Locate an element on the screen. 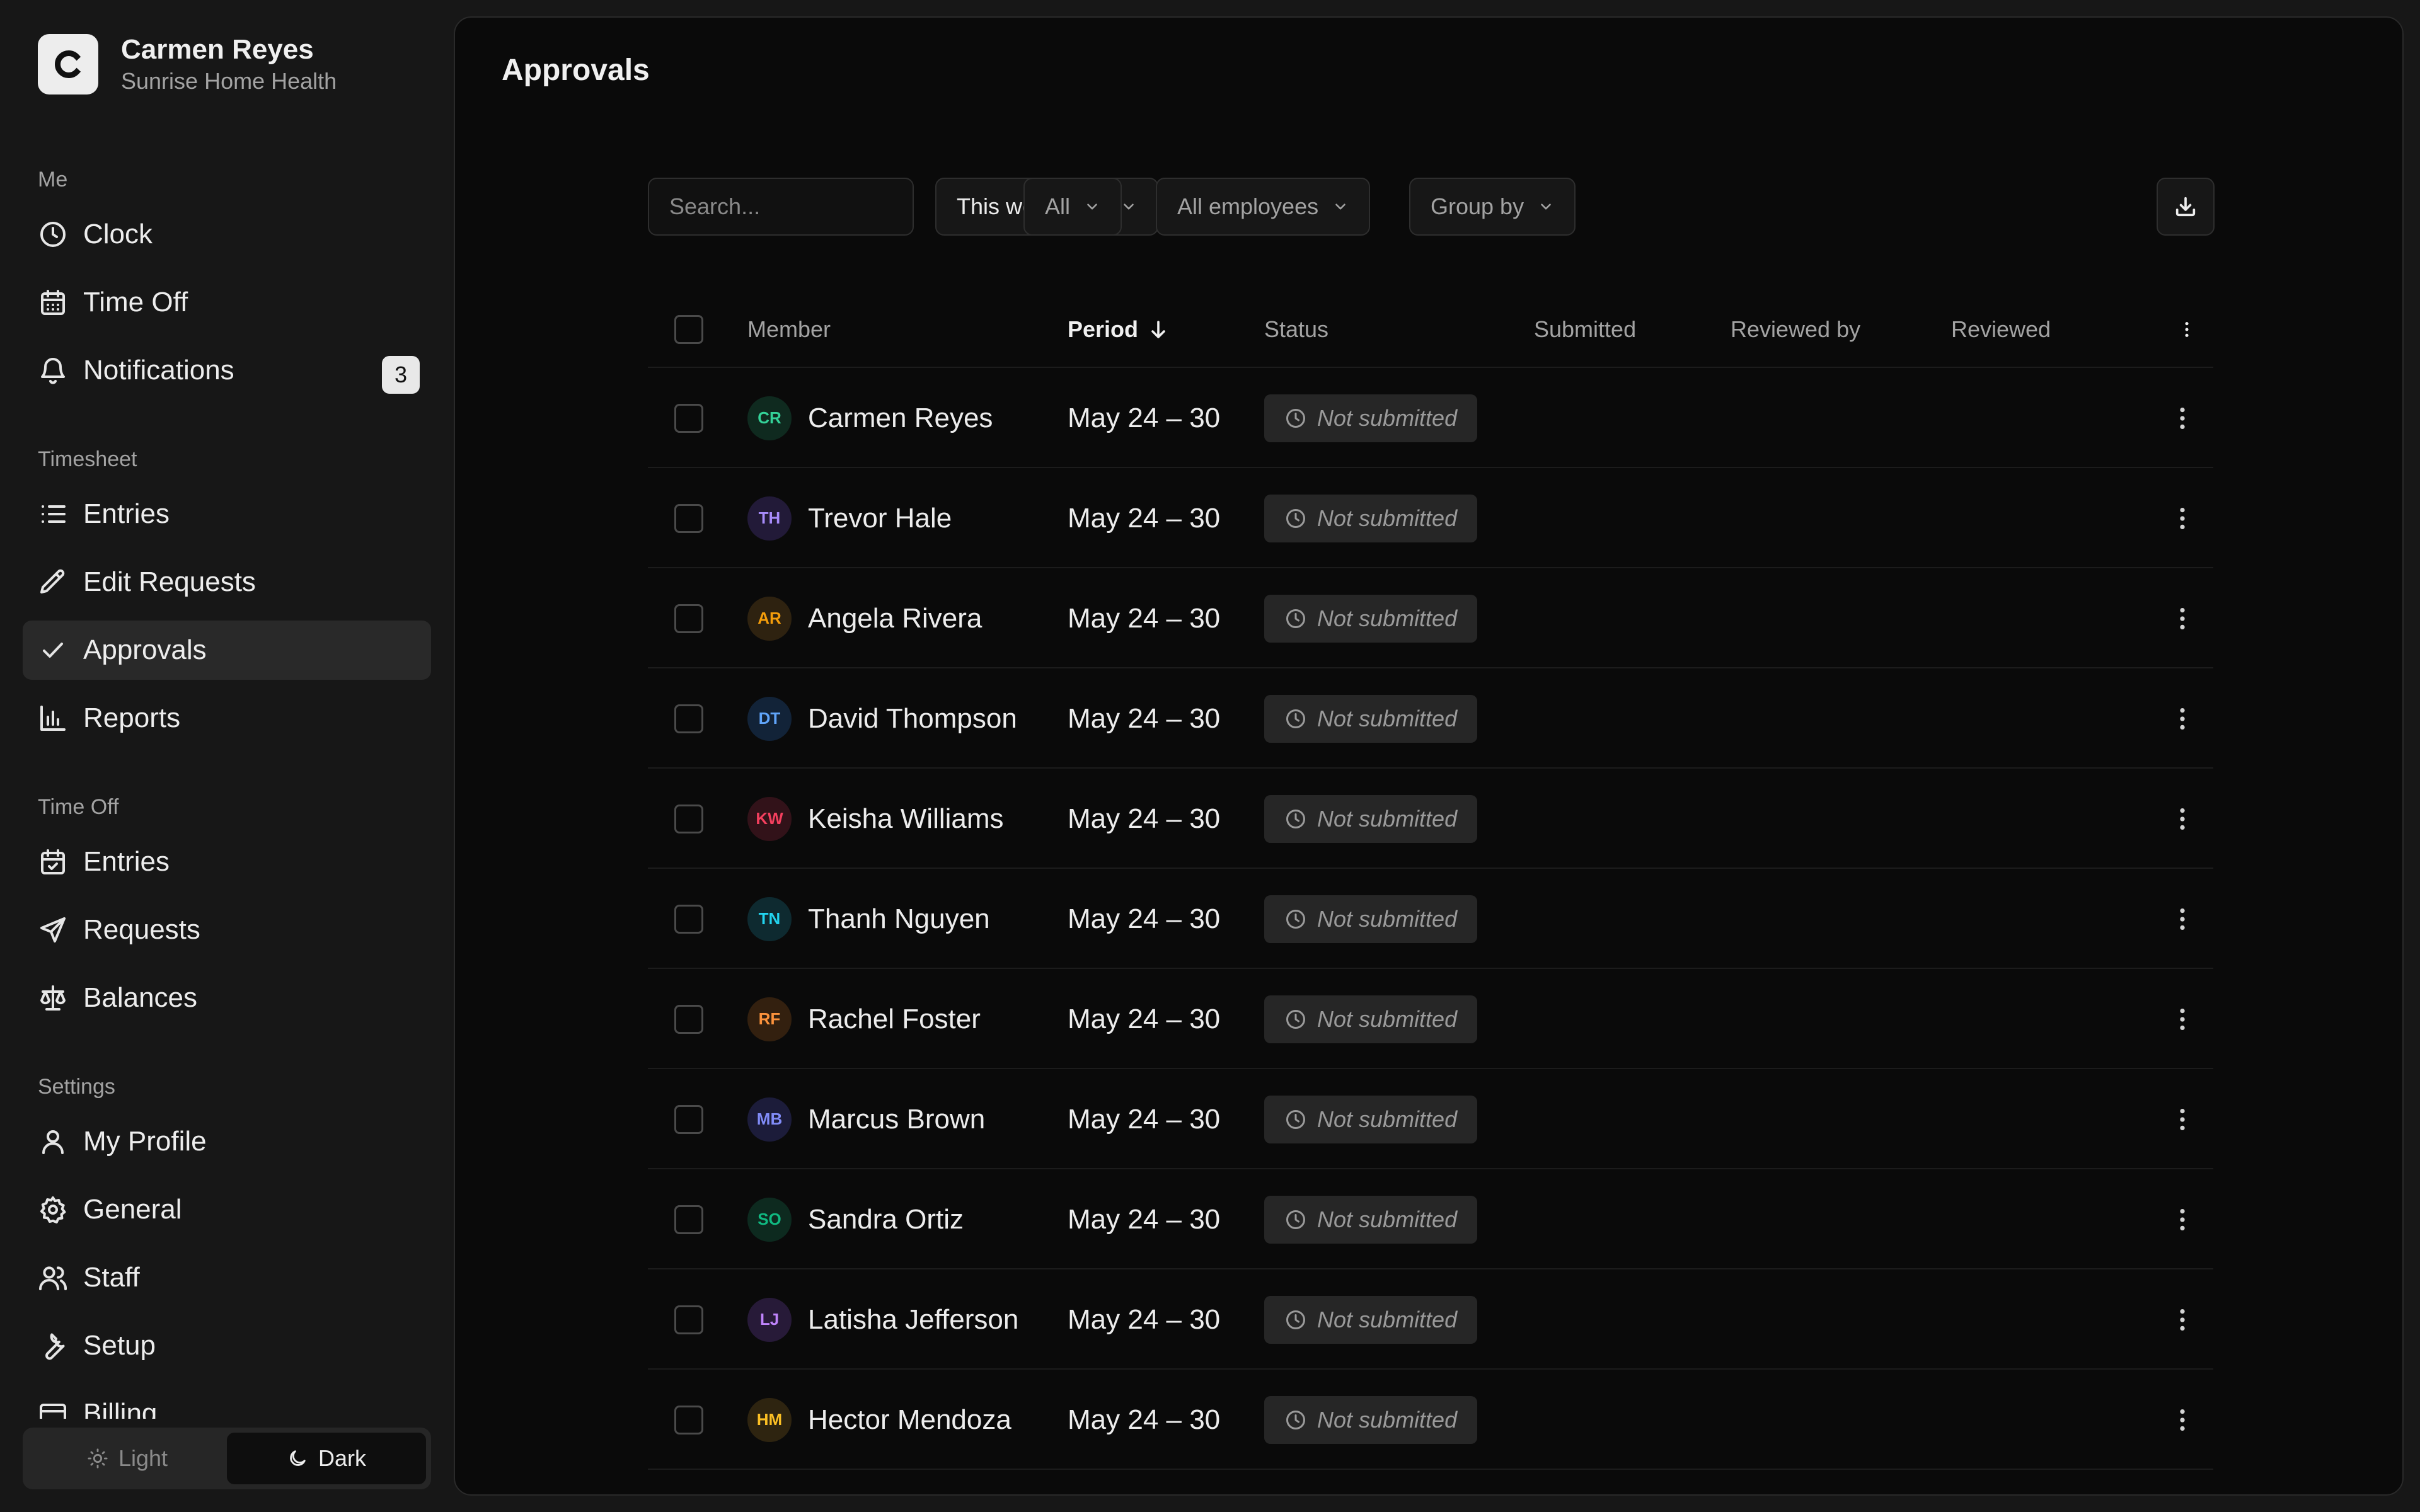 The height and width of the screenshot is (1512, 2420). sidebar-item-staff: Staff is located at coordinates (227, 1277).